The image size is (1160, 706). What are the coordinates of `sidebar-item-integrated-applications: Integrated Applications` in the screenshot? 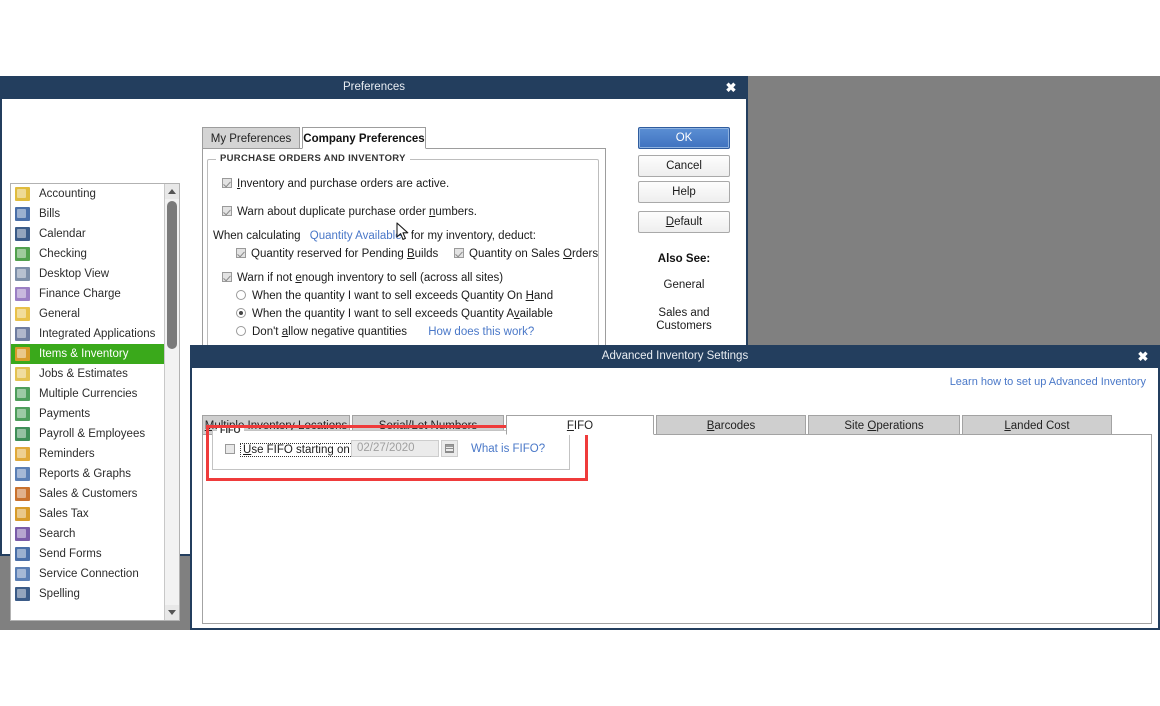 It's located at (95, 334).